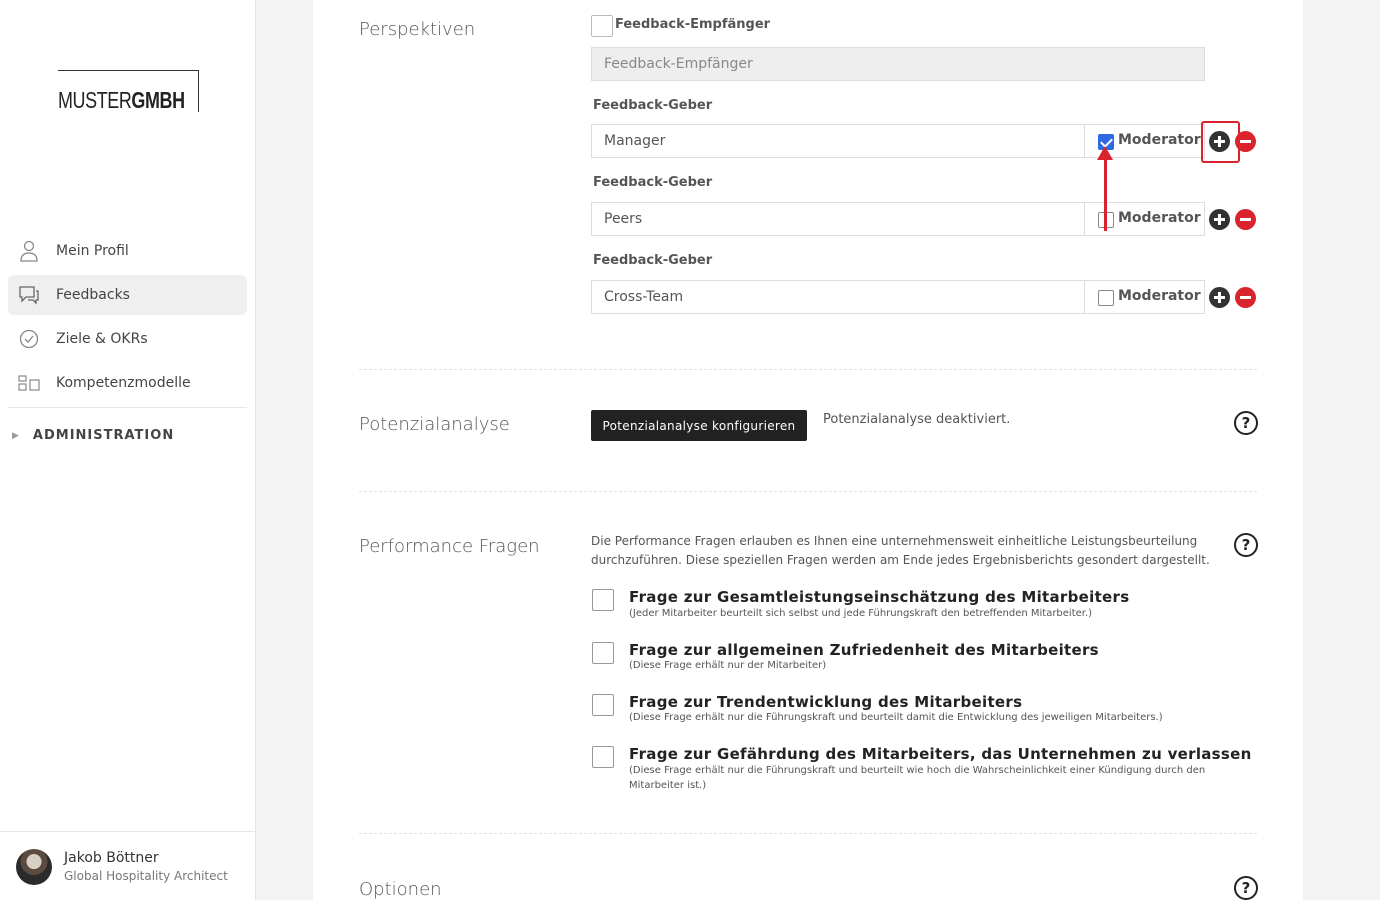 This screenshot has height=900, width=1380. What do you see at coordinates (92, 251) in the screenshot?
I see `sidebar-item-label: Mein Profil` at bounding box center [92, 251].